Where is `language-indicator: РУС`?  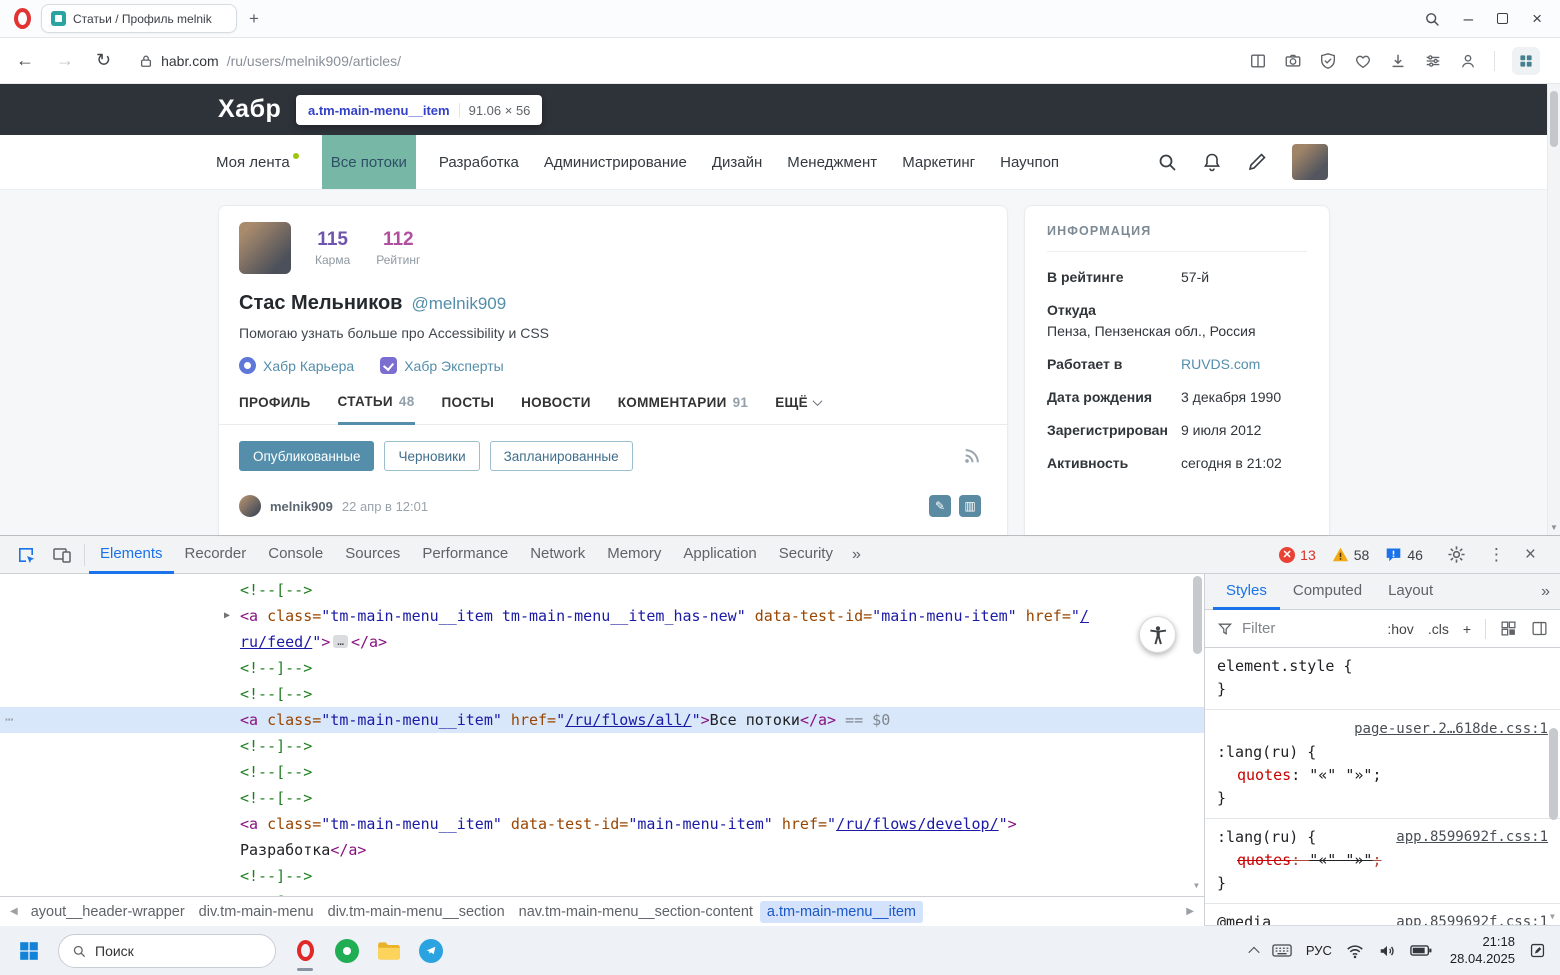 language-indicator: РУС is located at coordinates (1319, 950).